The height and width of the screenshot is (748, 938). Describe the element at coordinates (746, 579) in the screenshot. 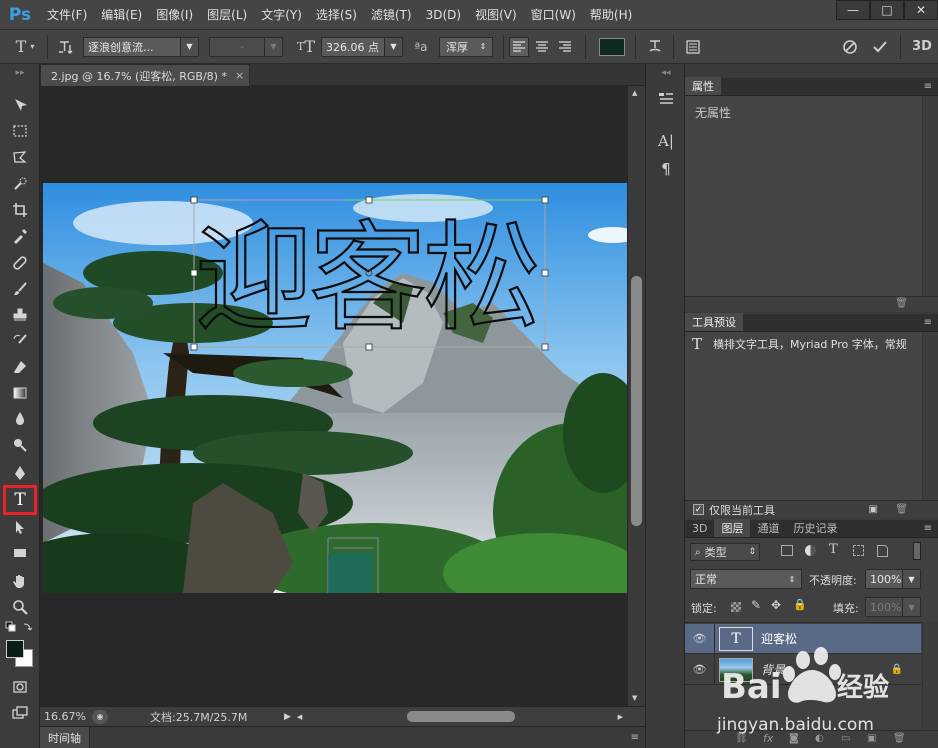

I see `blend-mode-dropdown: 正常 ⇕` at that location.